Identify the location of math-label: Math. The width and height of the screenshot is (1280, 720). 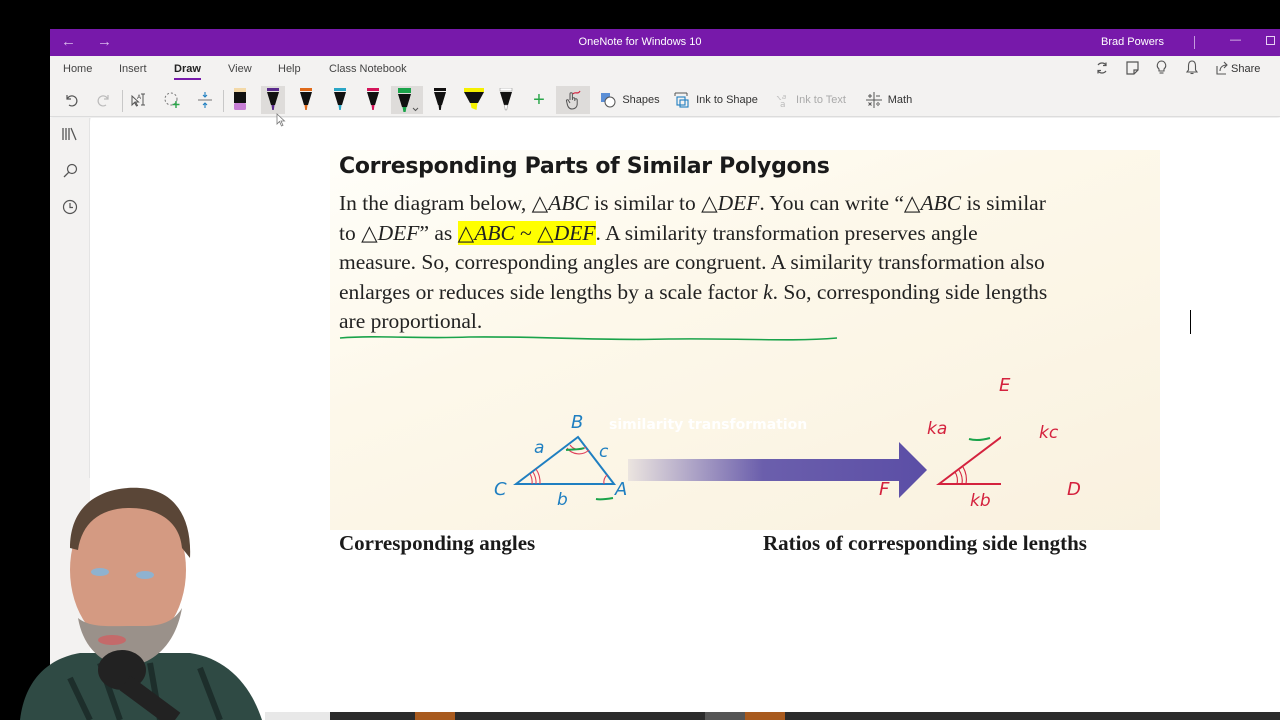
(900, 100).